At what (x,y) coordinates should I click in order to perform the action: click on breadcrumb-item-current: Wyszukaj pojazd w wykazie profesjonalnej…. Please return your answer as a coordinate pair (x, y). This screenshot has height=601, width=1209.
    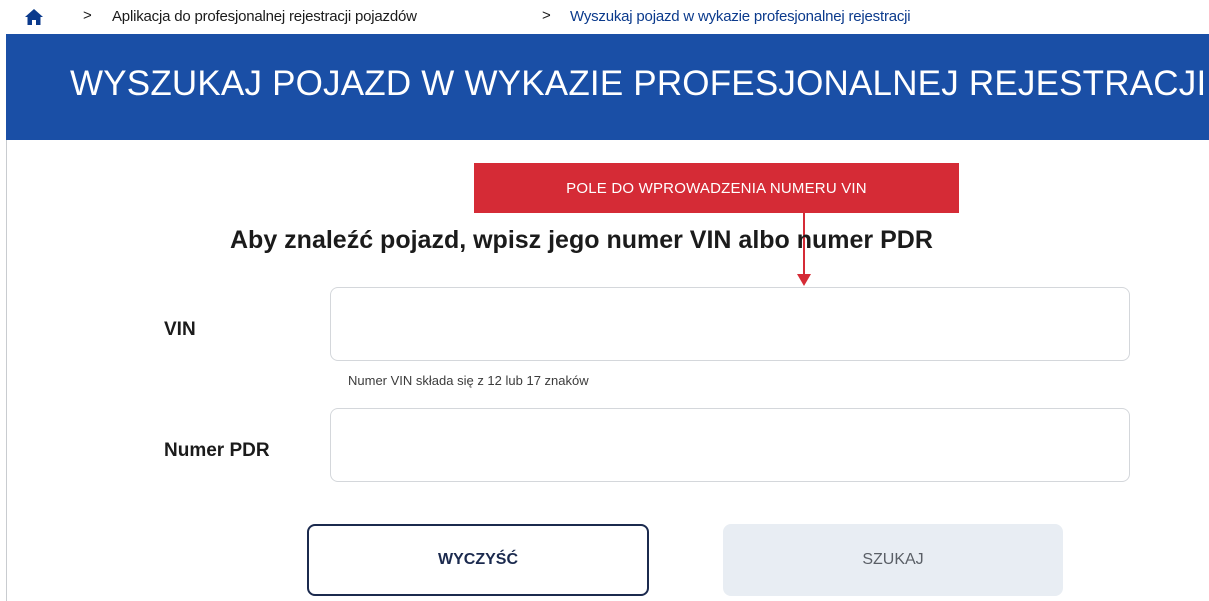
    Looking at the image, I should click on (740, 16).